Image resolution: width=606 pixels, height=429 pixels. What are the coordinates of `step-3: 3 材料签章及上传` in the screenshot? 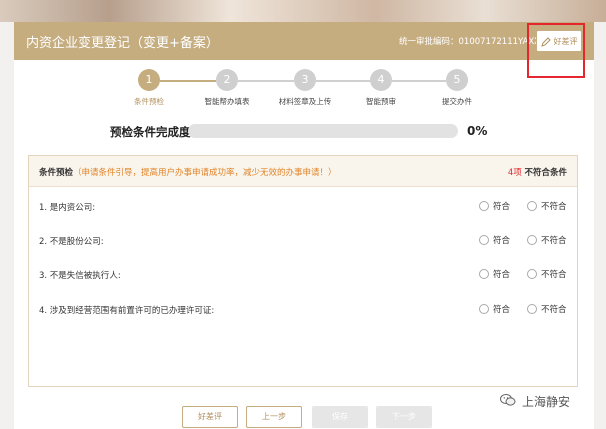 It's located at (305, 88).